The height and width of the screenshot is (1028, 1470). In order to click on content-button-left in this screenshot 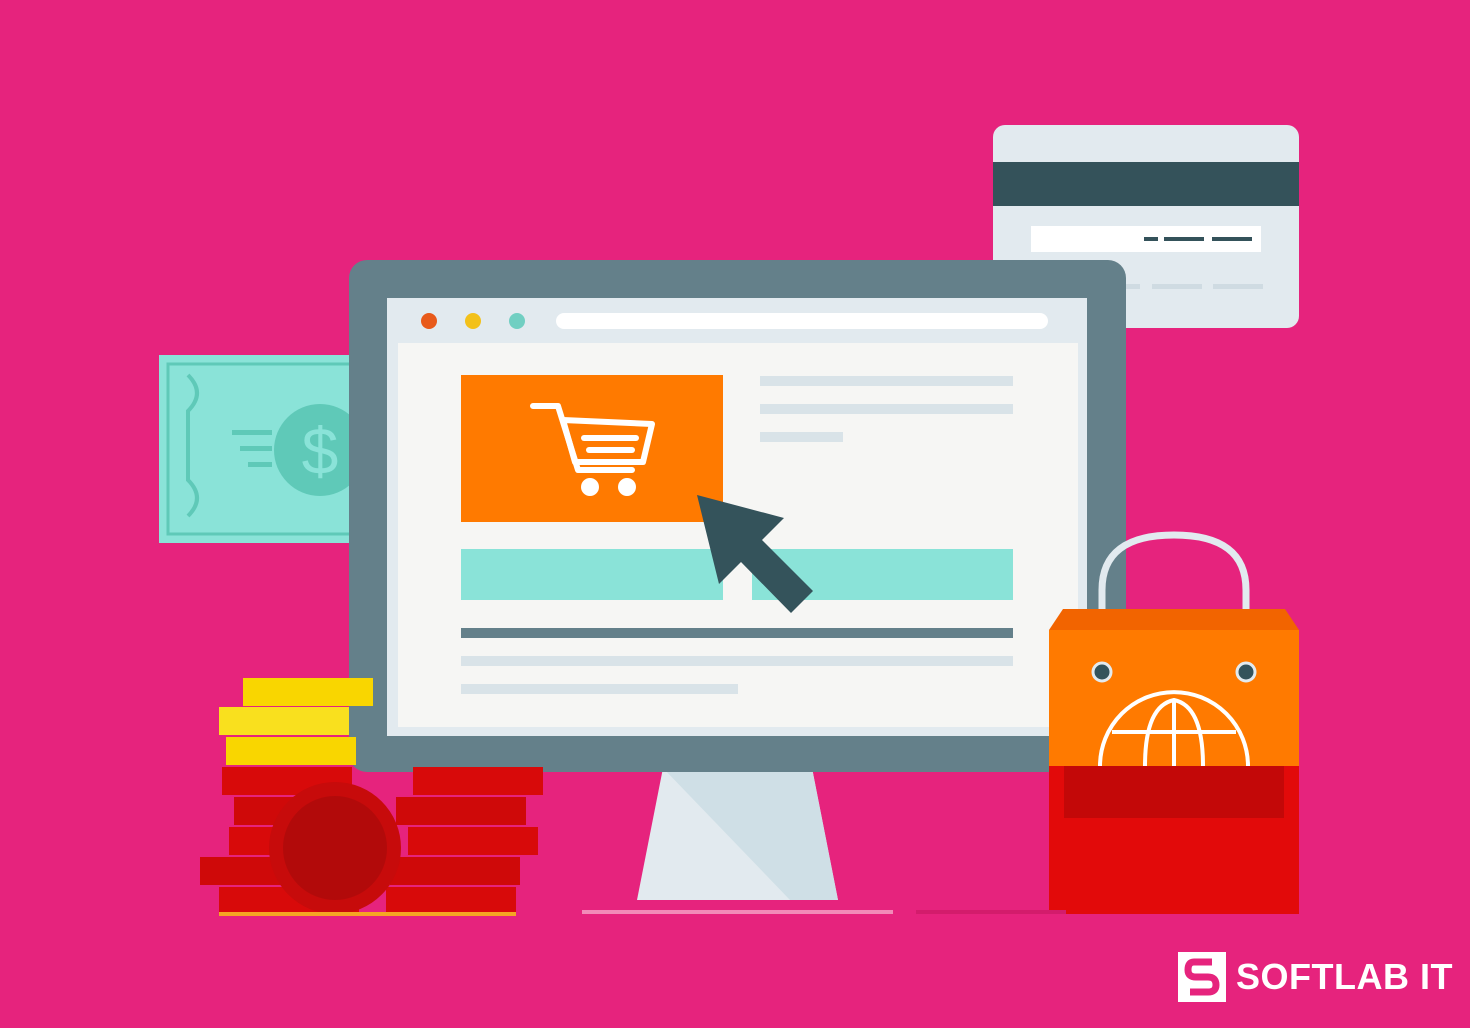, I will do `click(592, 574)`.